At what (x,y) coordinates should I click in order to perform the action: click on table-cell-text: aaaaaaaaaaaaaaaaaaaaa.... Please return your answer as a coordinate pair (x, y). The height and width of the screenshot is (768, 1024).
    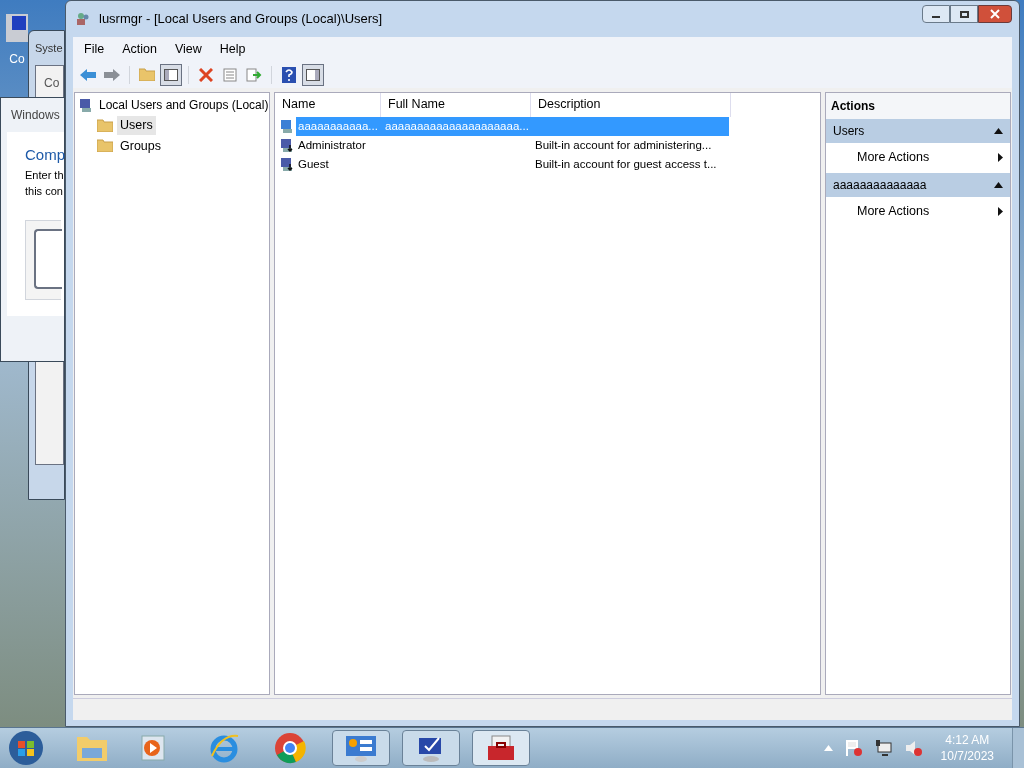
    Looking at the image, I should click on (457, 126).